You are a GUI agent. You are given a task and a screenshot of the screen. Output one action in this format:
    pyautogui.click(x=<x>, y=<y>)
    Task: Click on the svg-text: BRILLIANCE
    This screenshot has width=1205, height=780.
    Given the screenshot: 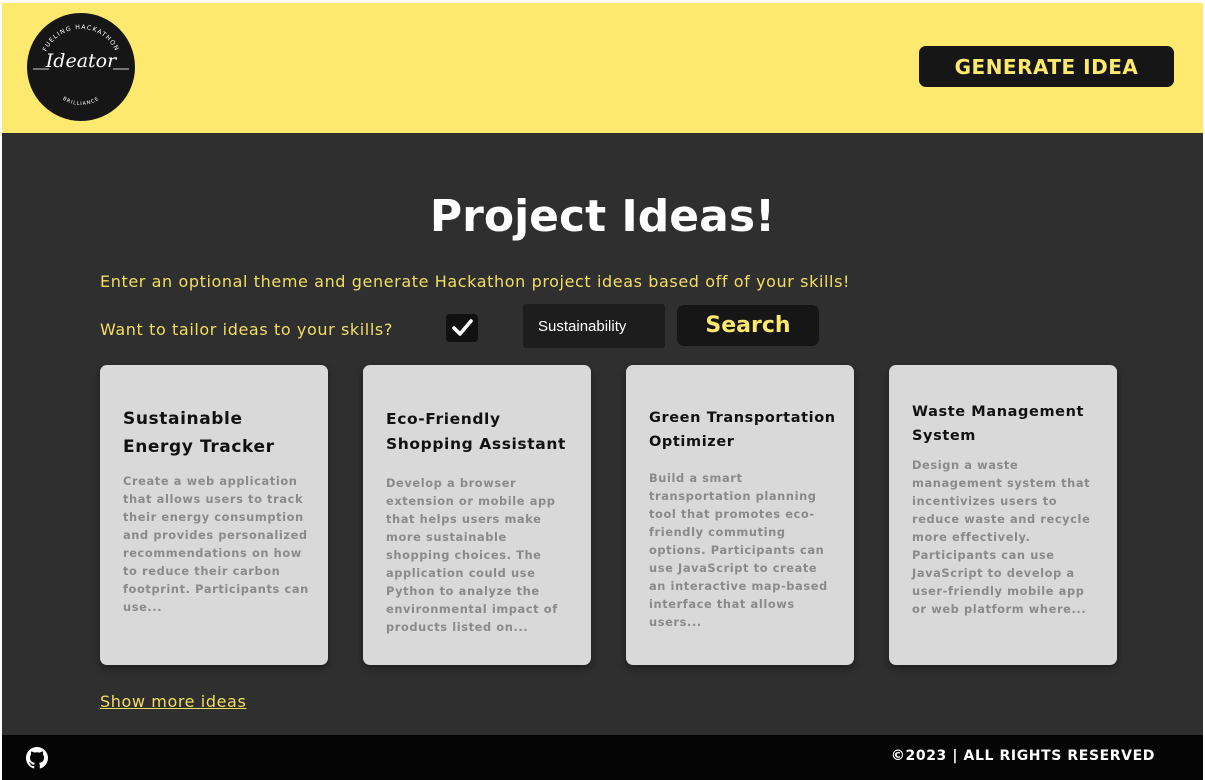 What is the action you would take?
    pyautogui.click(x=80, y=101)
    